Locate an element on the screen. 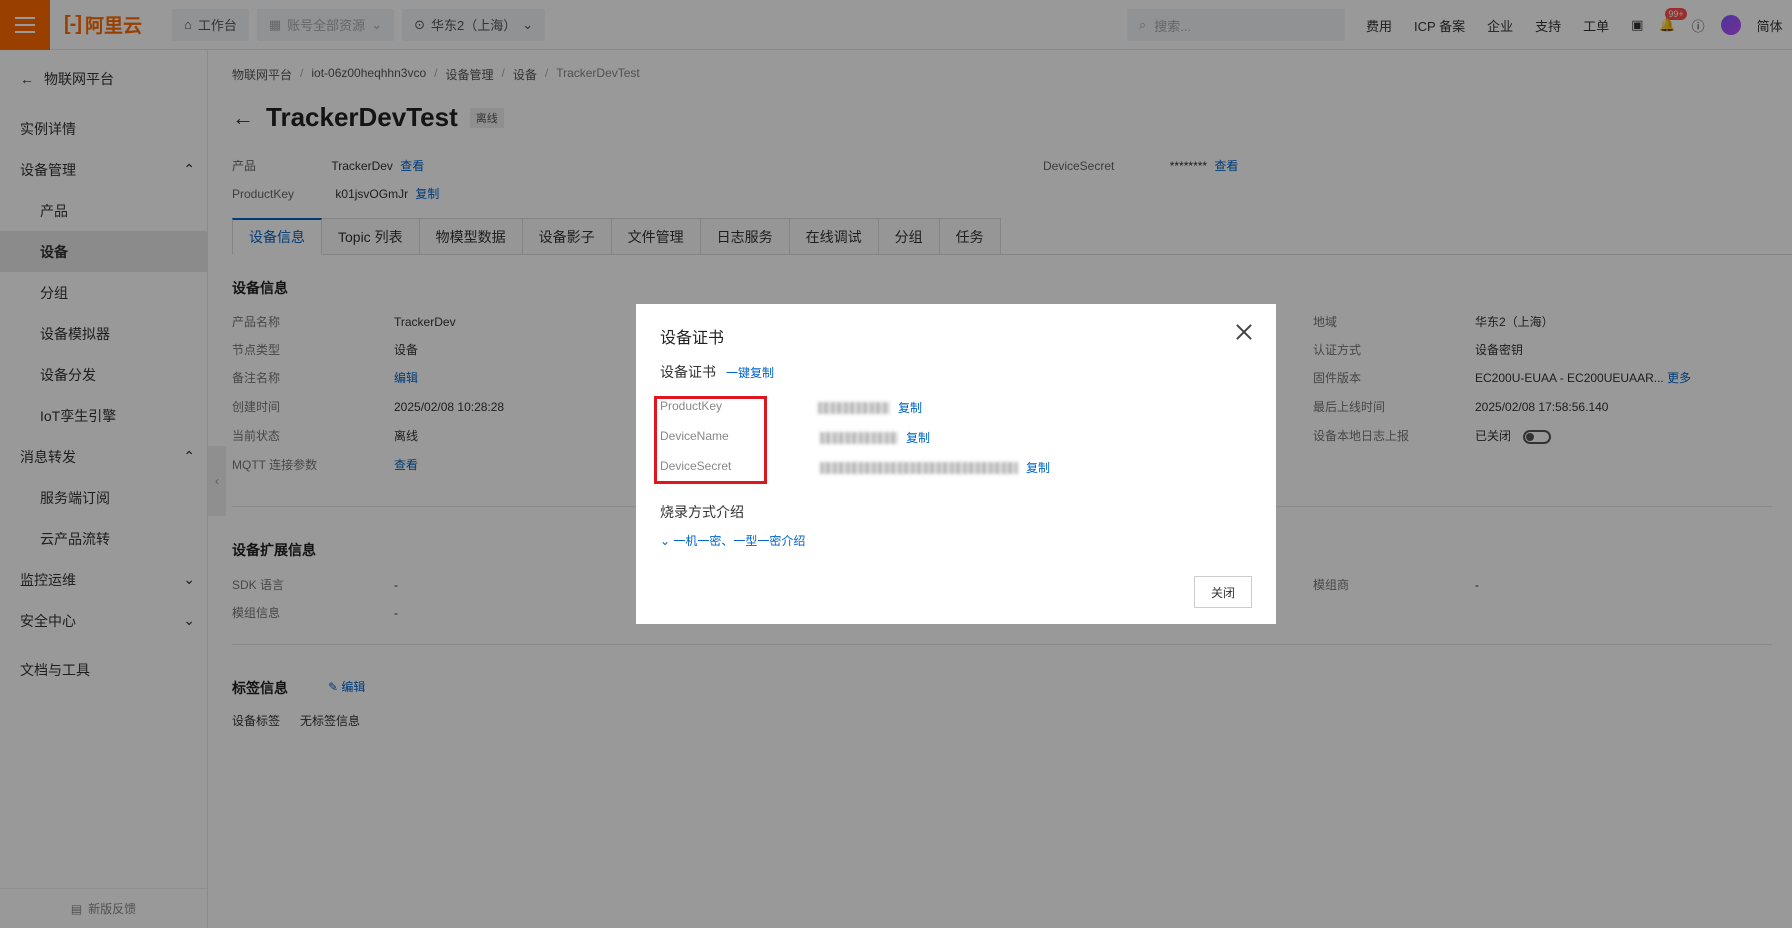 The height and width of the screenshot is (928, 1792). close-button: 关闭 is located at coordinates (1223, 592).